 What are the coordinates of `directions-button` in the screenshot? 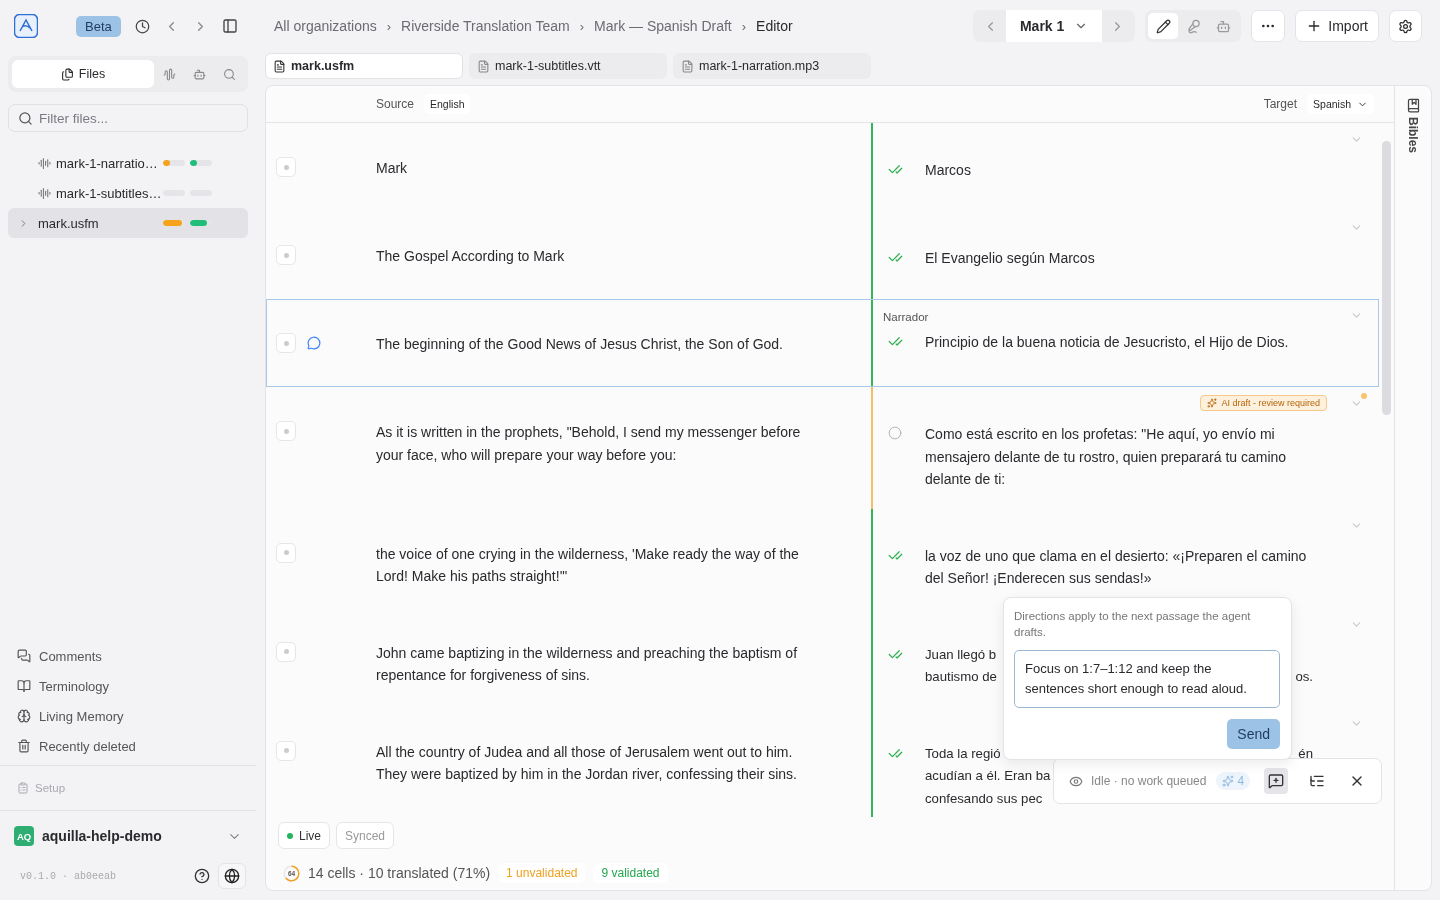 It's located at (1276, 781).